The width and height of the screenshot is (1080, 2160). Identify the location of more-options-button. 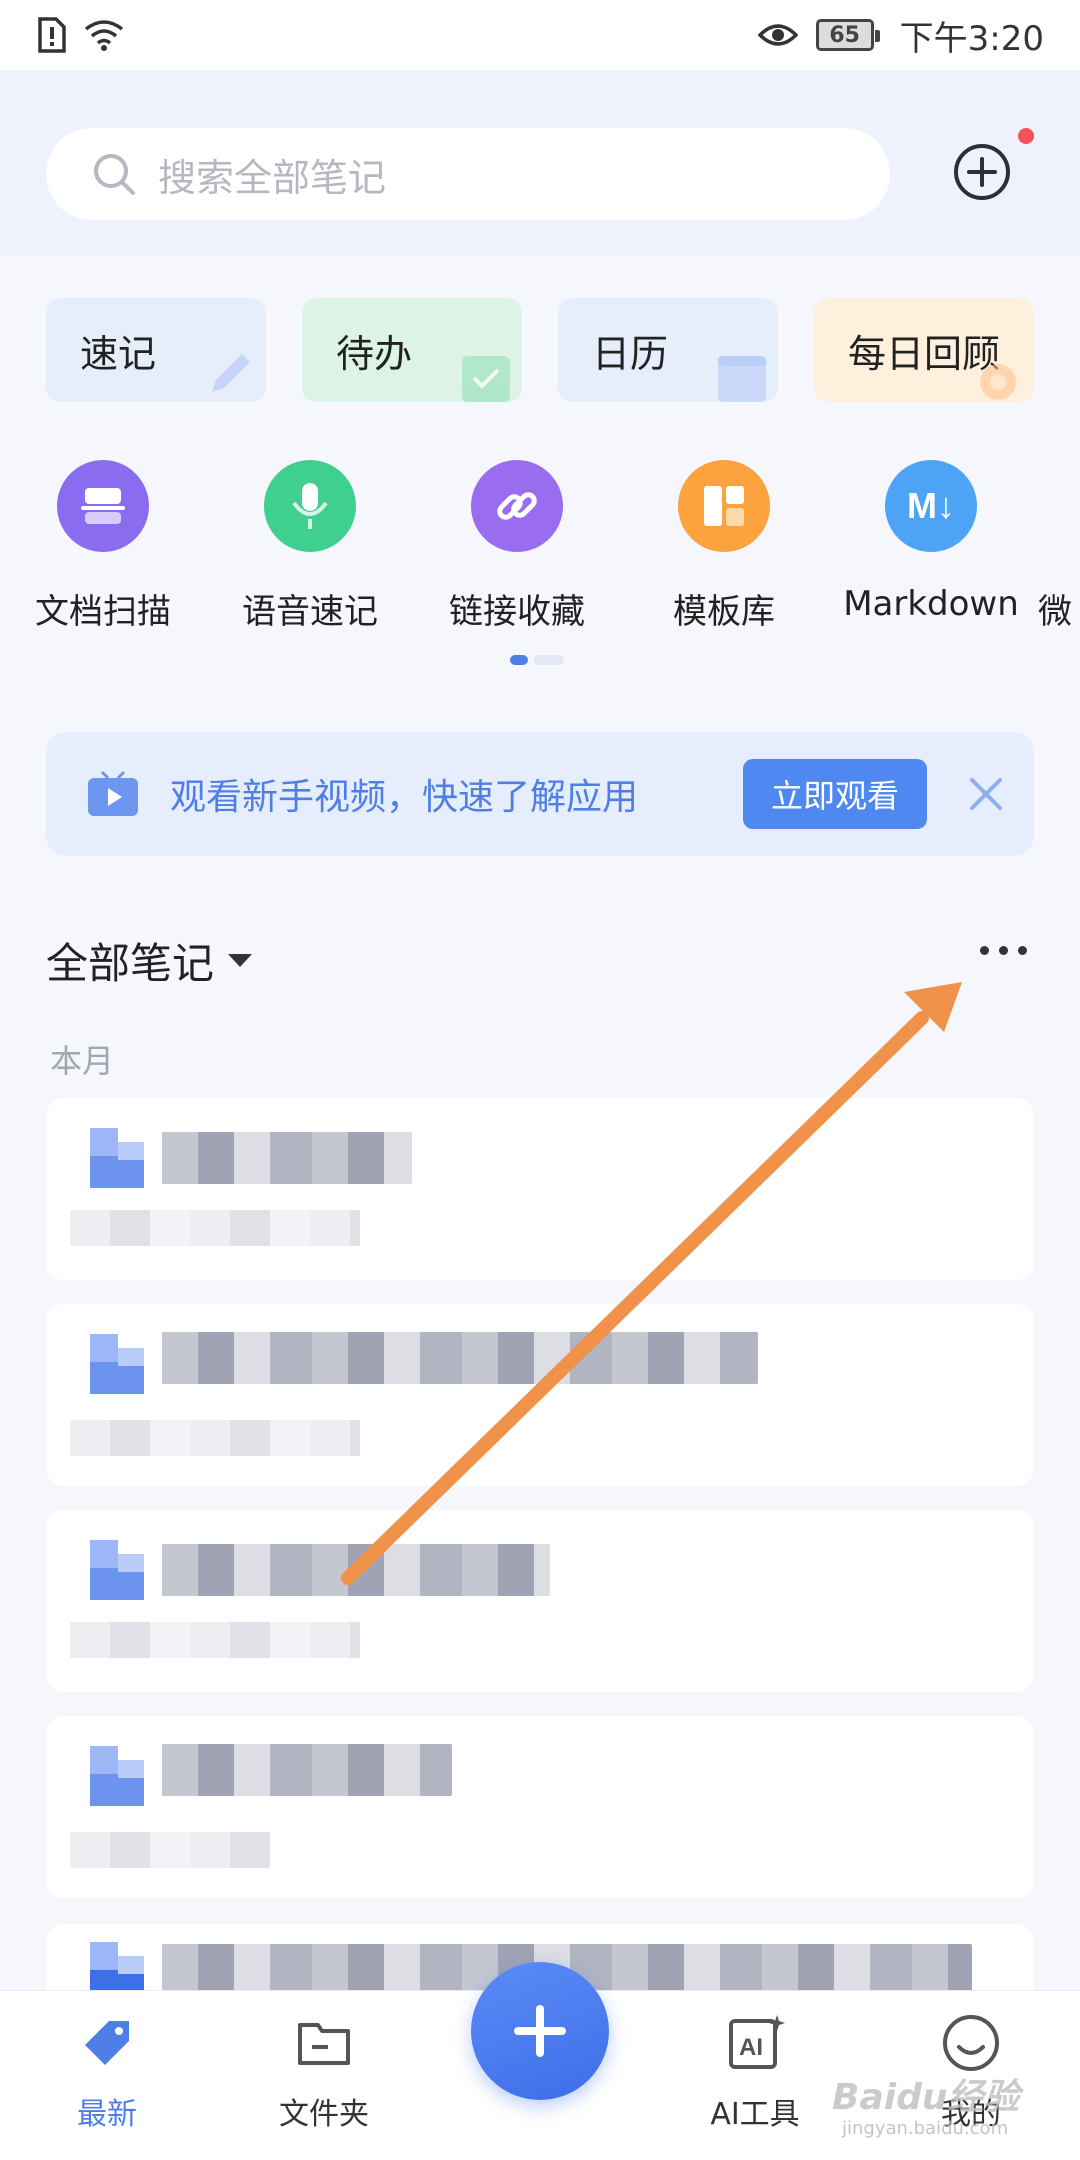
(1003, 950).